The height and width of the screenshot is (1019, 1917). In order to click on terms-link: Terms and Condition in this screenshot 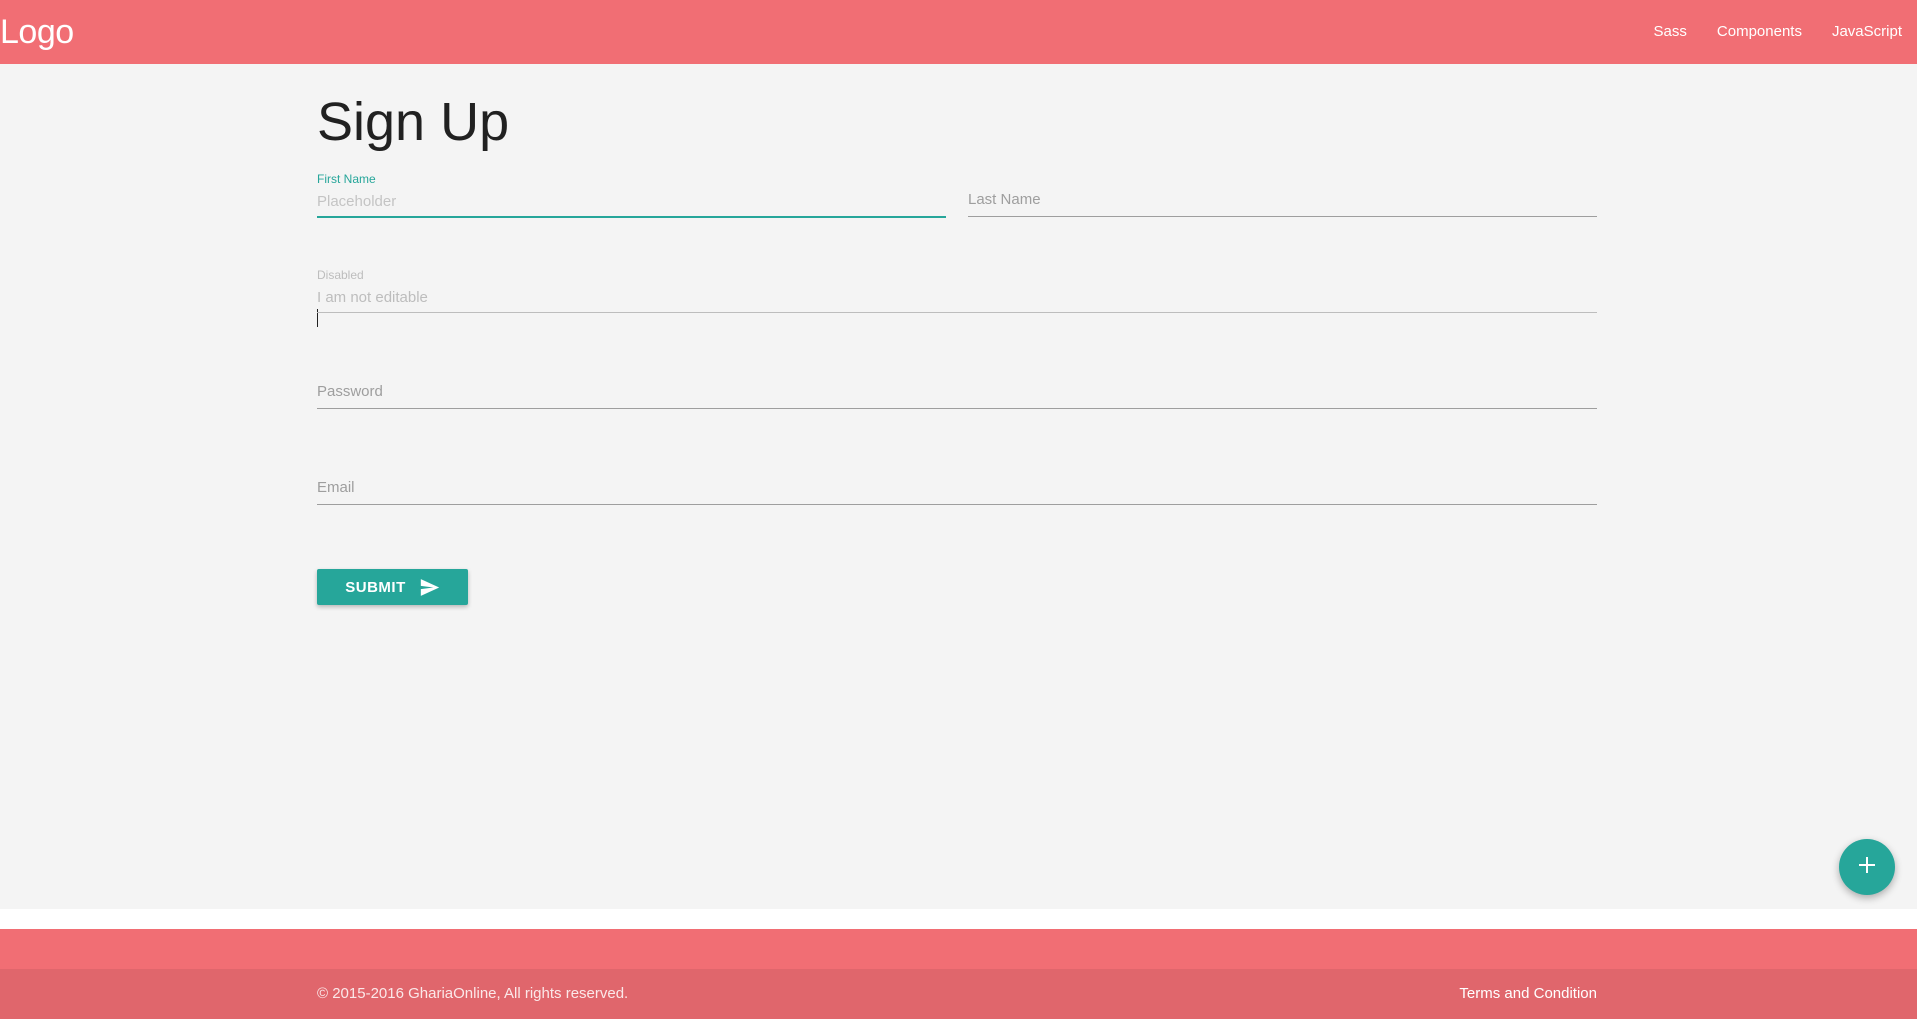, I will do `click(1528, 993)`.